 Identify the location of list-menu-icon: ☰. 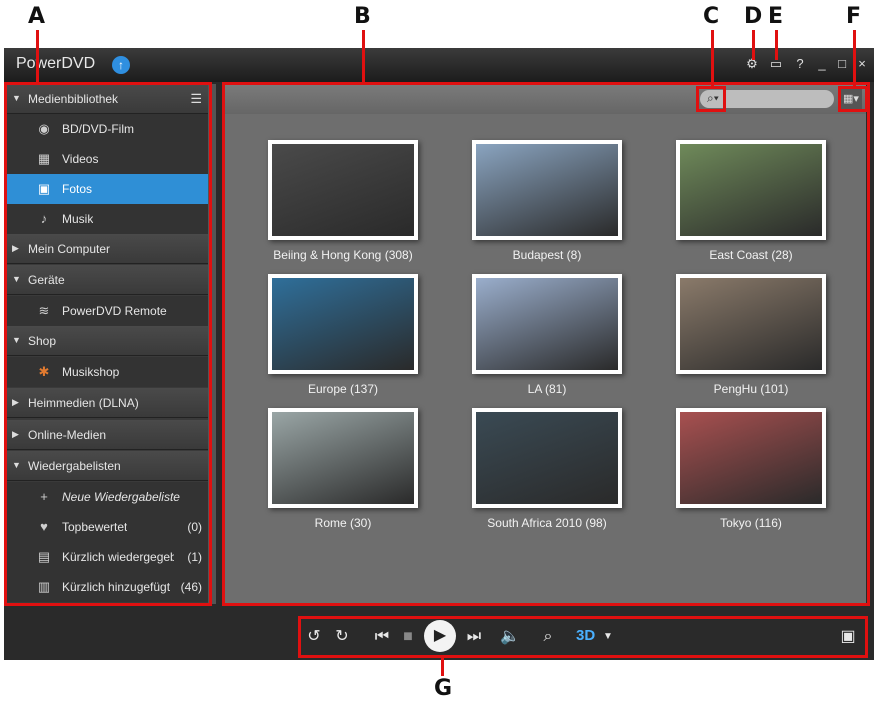
(196, 99).